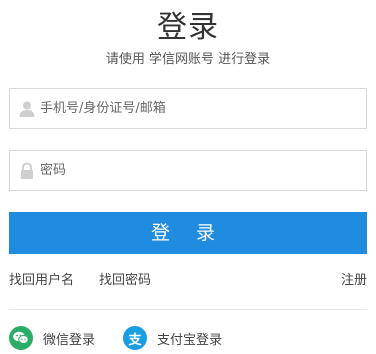 The width and height of the screenshot is (376, 354). I want to click on username-field, so click(188, 108).